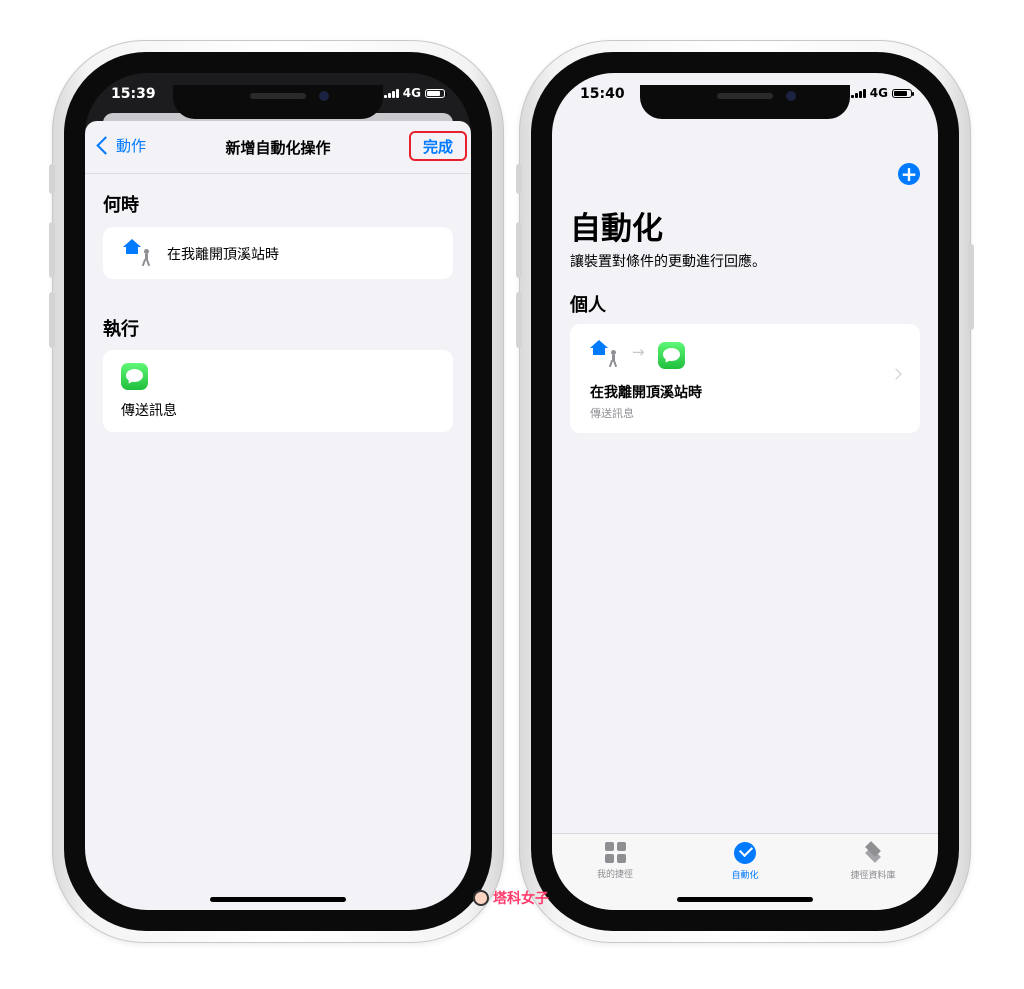 The height and width of the screenshot is (989, 1024). Describe the element at coordinates (602, 94) in the screenshot. I see `status-time: 15:40` at that location.